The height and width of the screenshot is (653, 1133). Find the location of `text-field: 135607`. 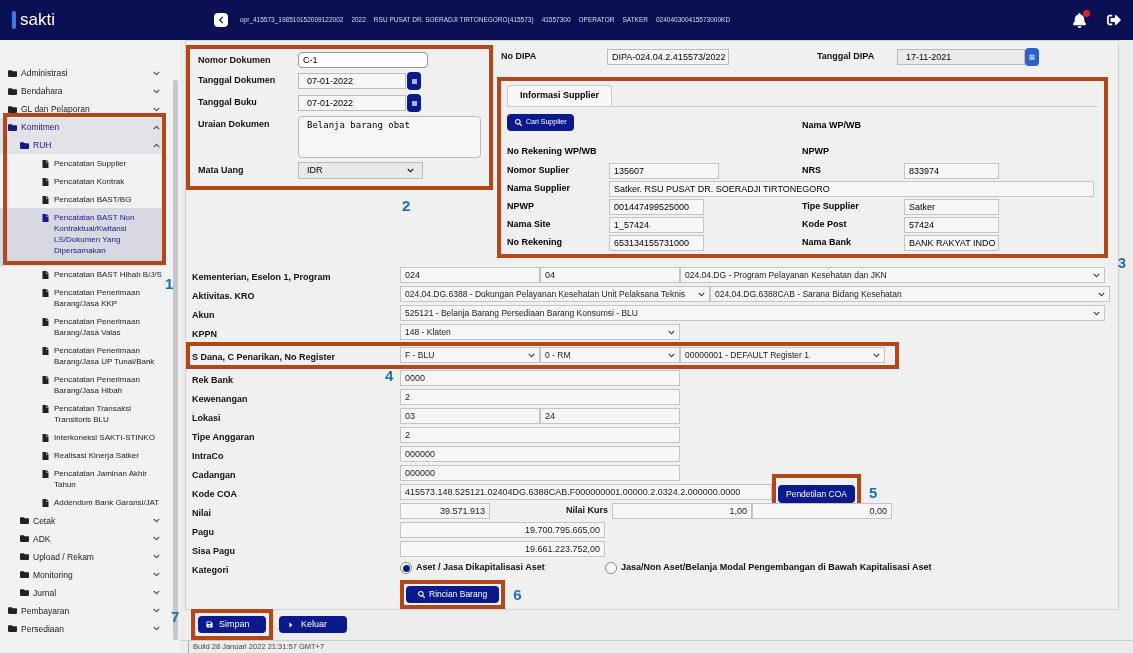

text-field: 135607 is located at coordinates (664, 170).